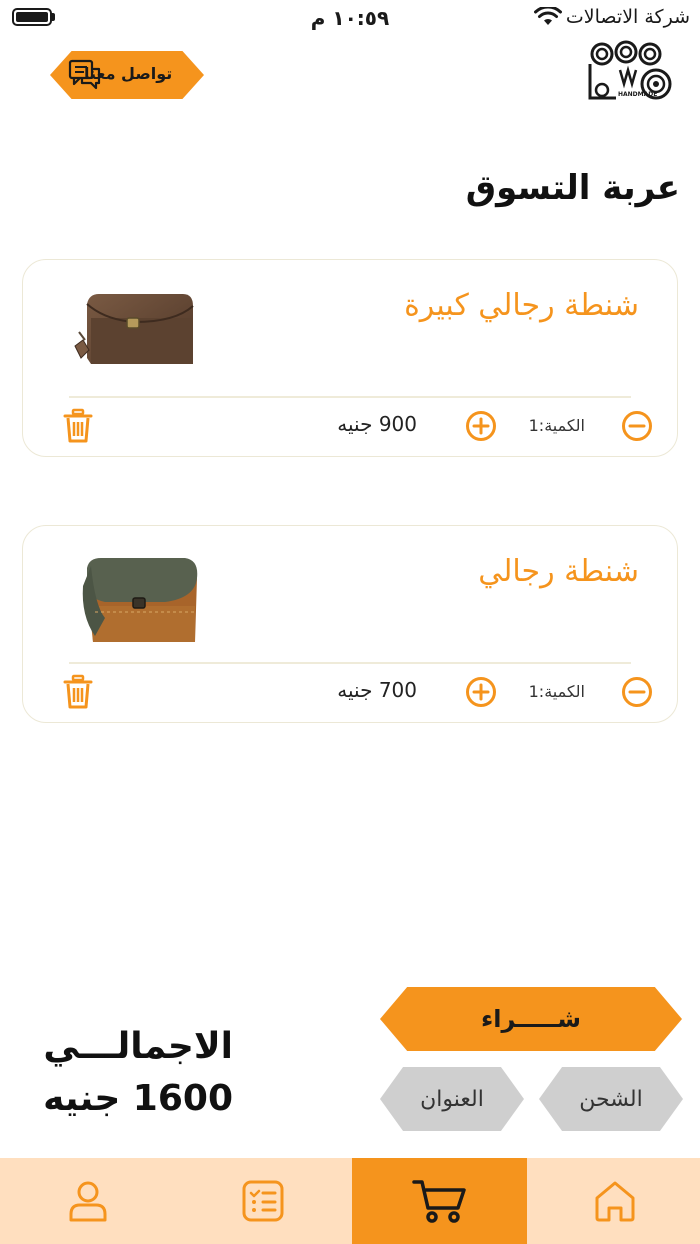 The height and width of the screenshot is (1244, 700). What do you see at coordinates (350, 624) in the screenshot?
I see `cart-item: شنطة رجالي الكمية:1 700 جنيه` at bounding box center [350, 624].